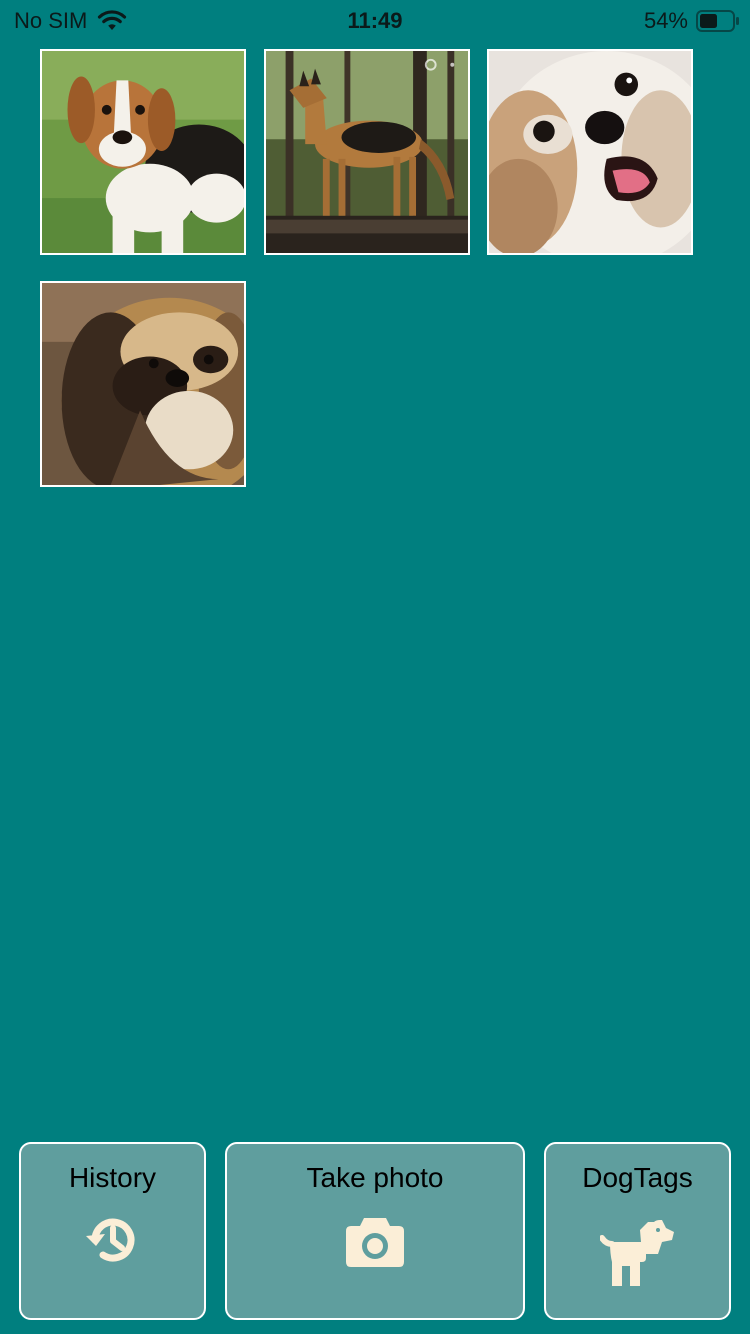 Image resolution: width=750 pixels, height=1334 pixels. Describe the element at coordinates (375, 1241) in the screenshot. I see `camera-icon` at that location.